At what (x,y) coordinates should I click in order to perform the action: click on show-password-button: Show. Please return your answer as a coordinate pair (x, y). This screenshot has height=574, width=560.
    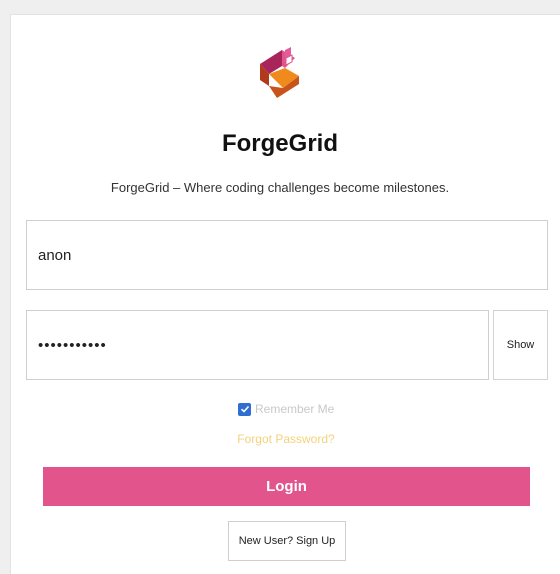
    Looking at the image, I should click on (520, 345).